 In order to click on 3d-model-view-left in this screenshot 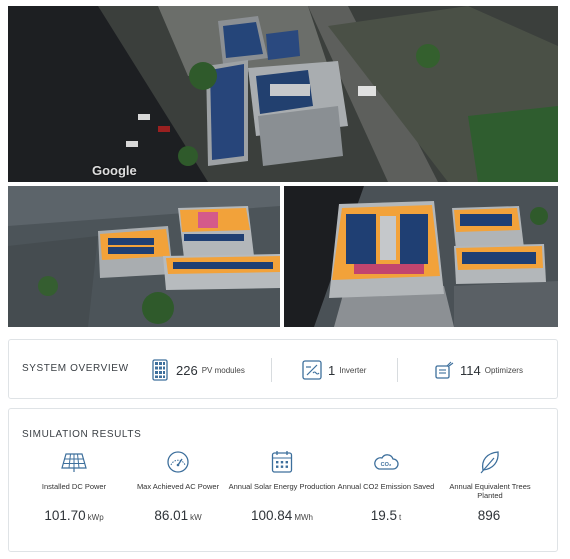, I will do `click(144, 256)`.